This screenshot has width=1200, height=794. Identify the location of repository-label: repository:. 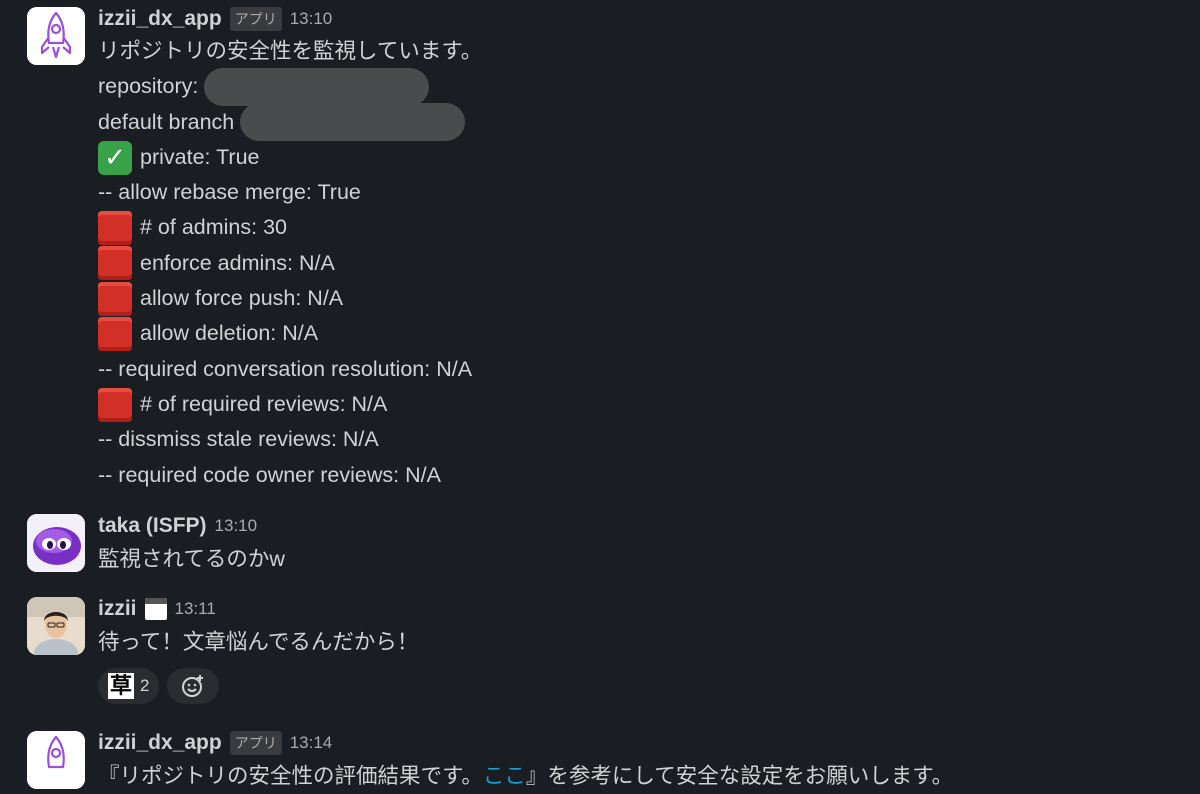
(148, 86).